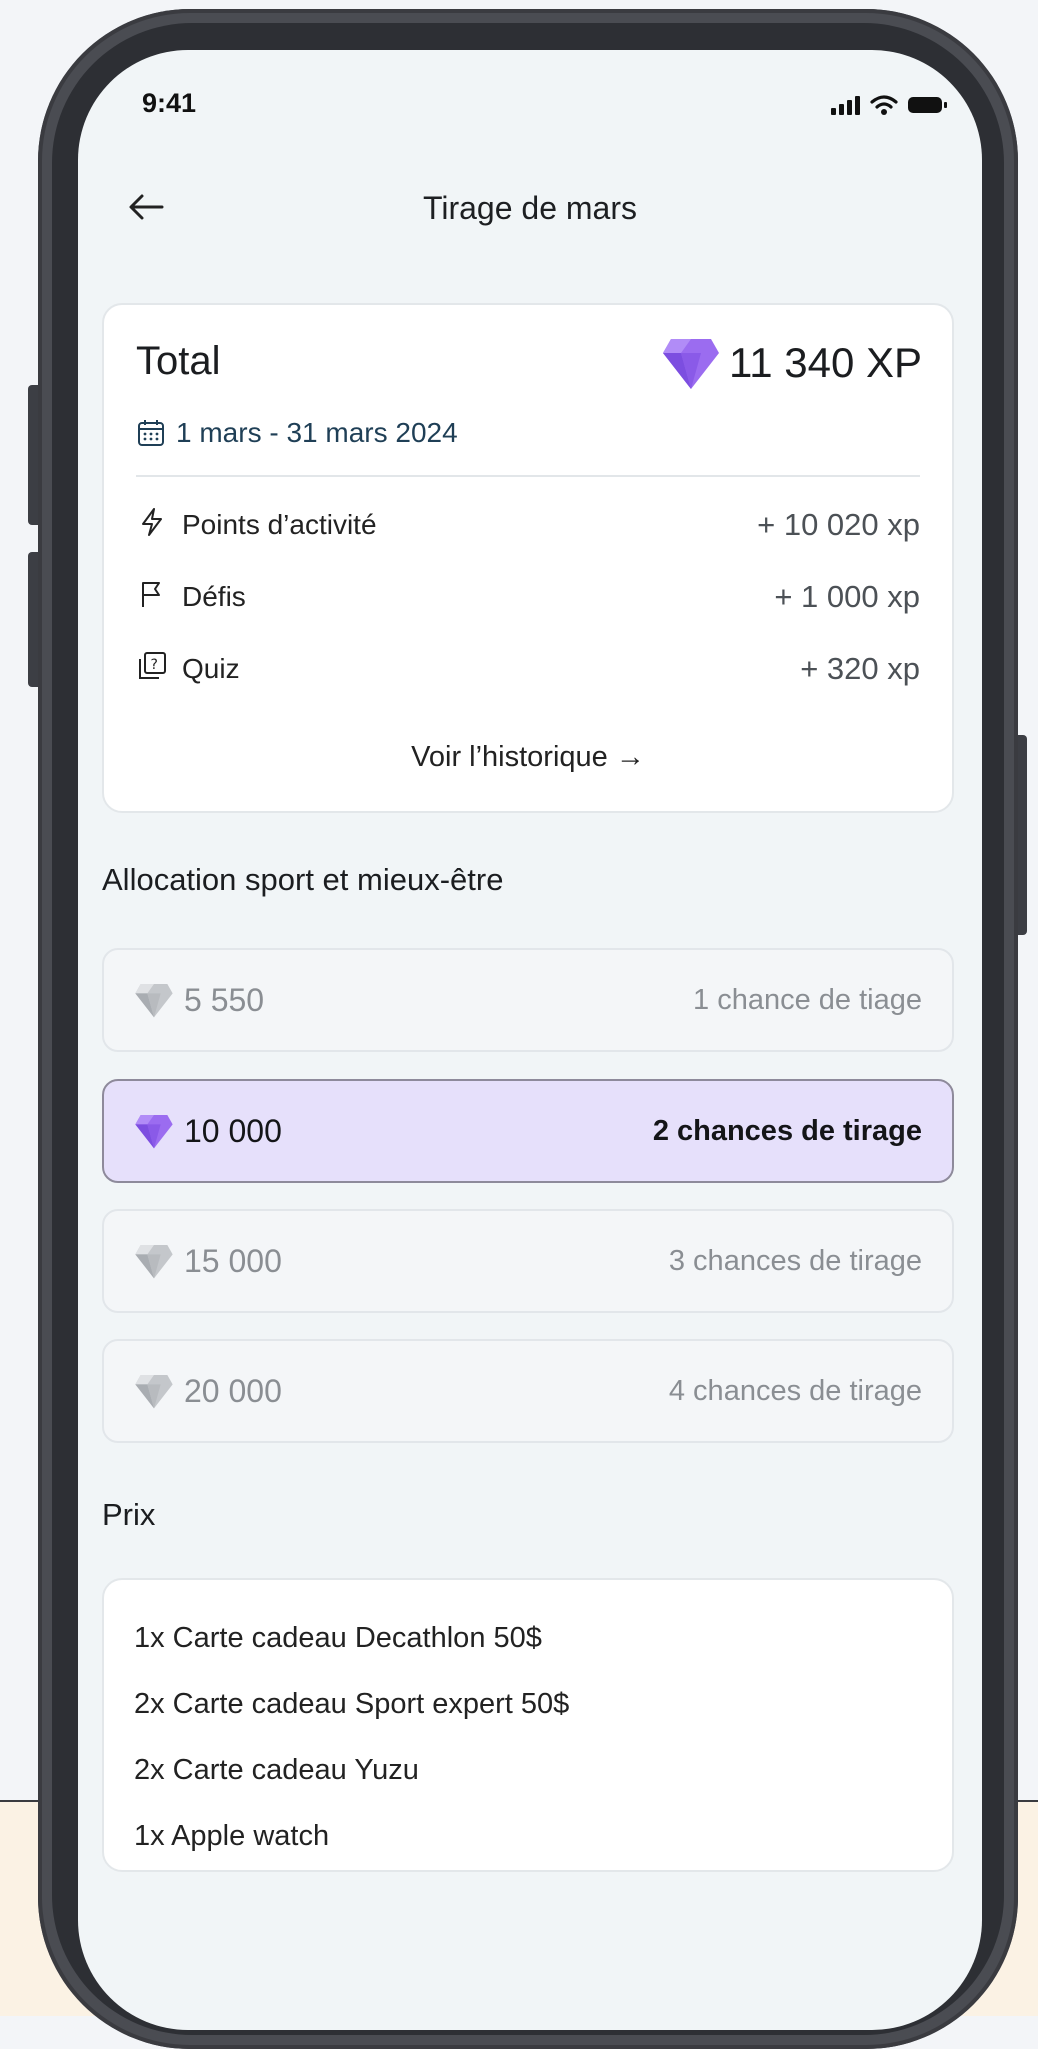 This screenshot has height=2049, width=1038. What do you see at coordinates (152, 597) in the screenshot?
I see `flag-icon` at bounding box center [152, 597].